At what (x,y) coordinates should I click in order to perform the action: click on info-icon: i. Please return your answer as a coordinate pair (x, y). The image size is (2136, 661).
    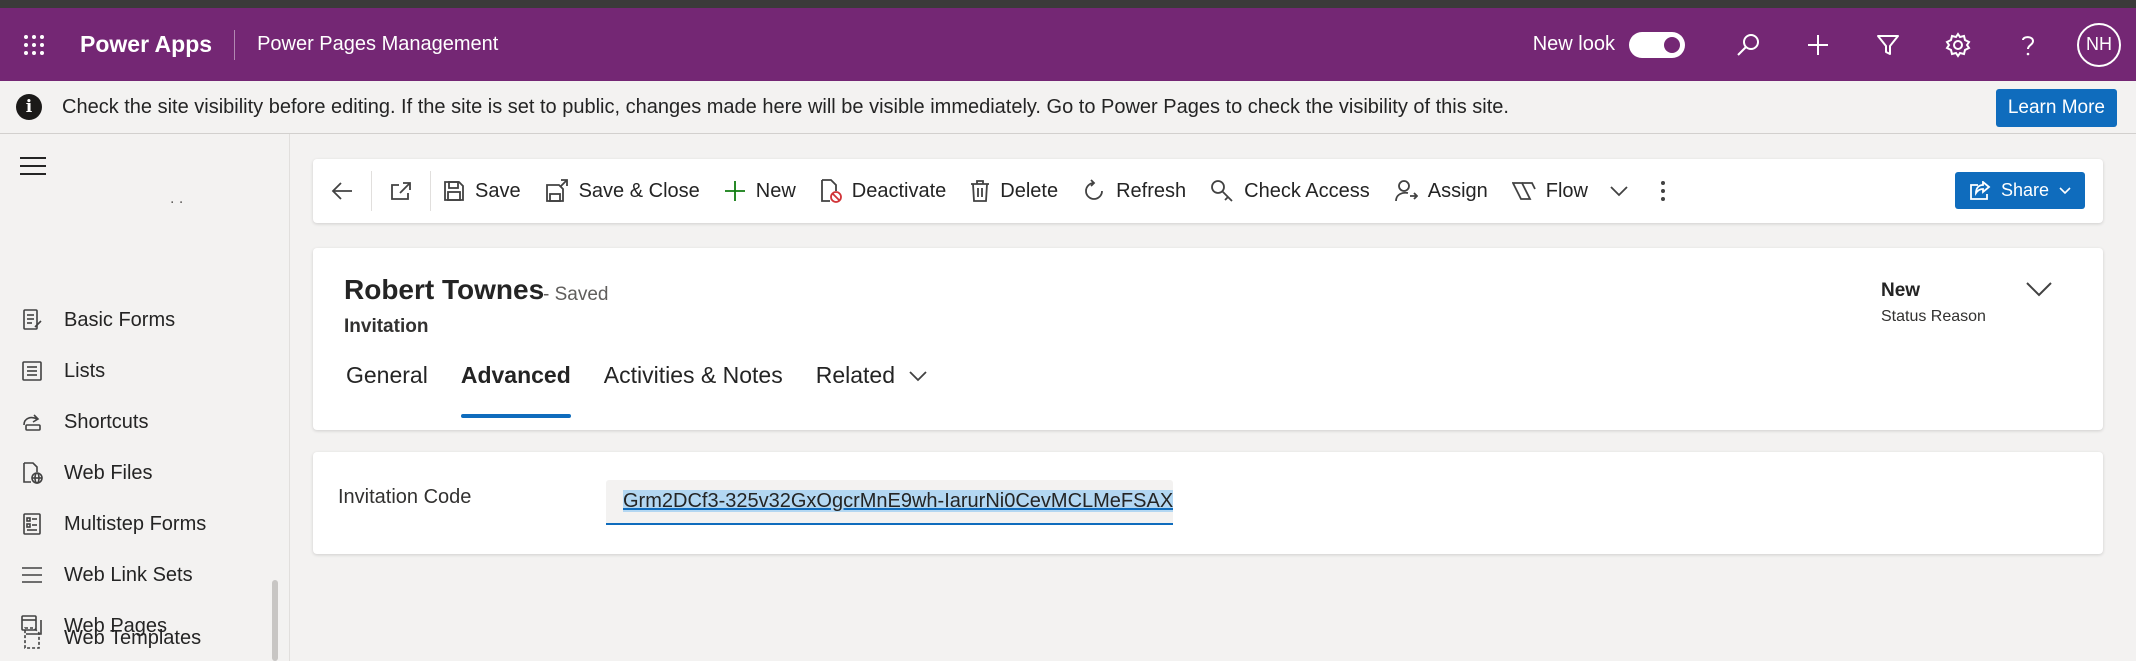
    Looking at the image, I should click on (29, 107).